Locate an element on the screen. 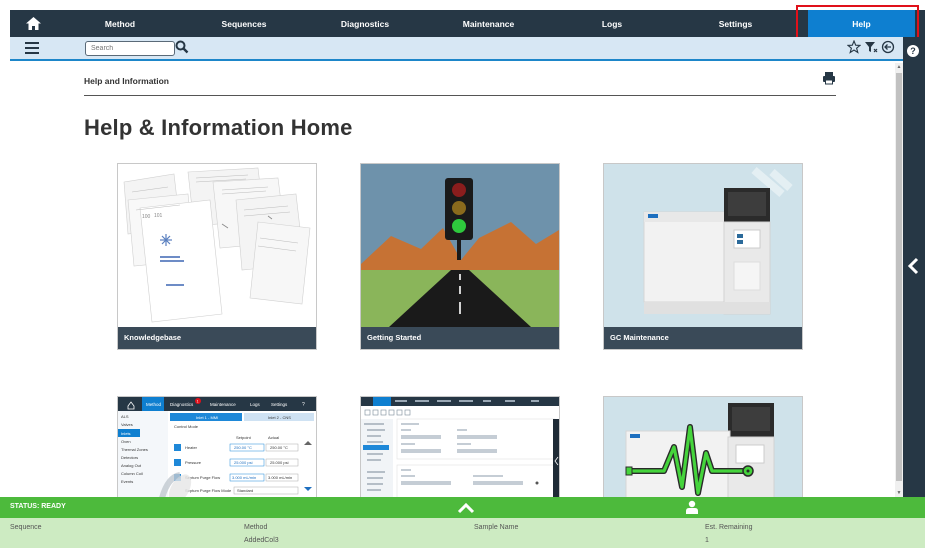 The height and width of the screenshot is (548, 925). star-icon is located at coordinates (854, 47).